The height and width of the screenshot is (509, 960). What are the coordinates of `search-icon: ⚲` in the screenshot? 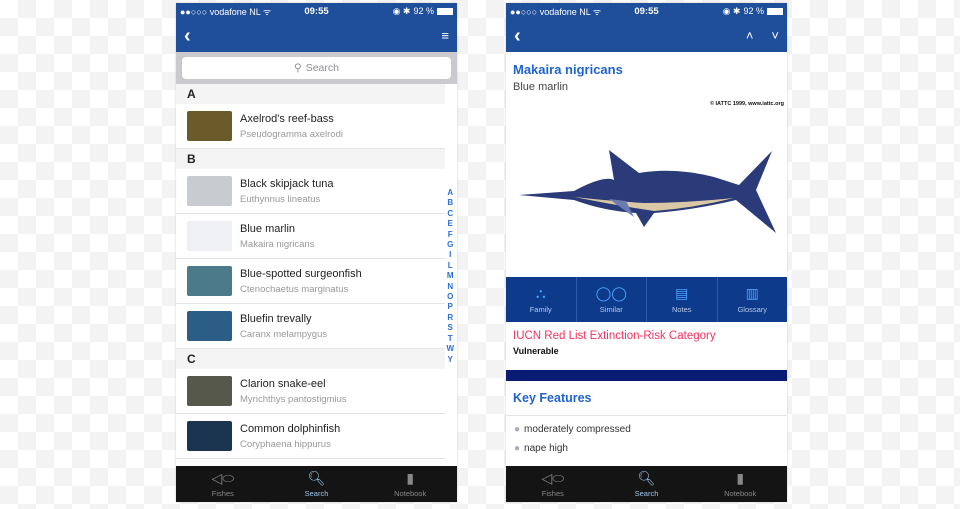 It's located at (298, 68).